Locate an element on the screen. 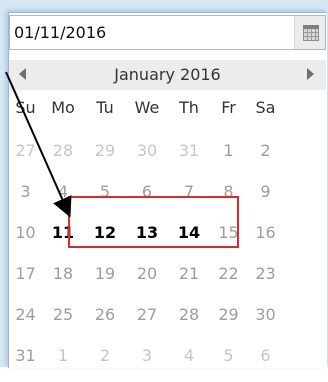 This screenshot has height=382, width=328. chevron-right-icon is located at coordinates (310, 74).